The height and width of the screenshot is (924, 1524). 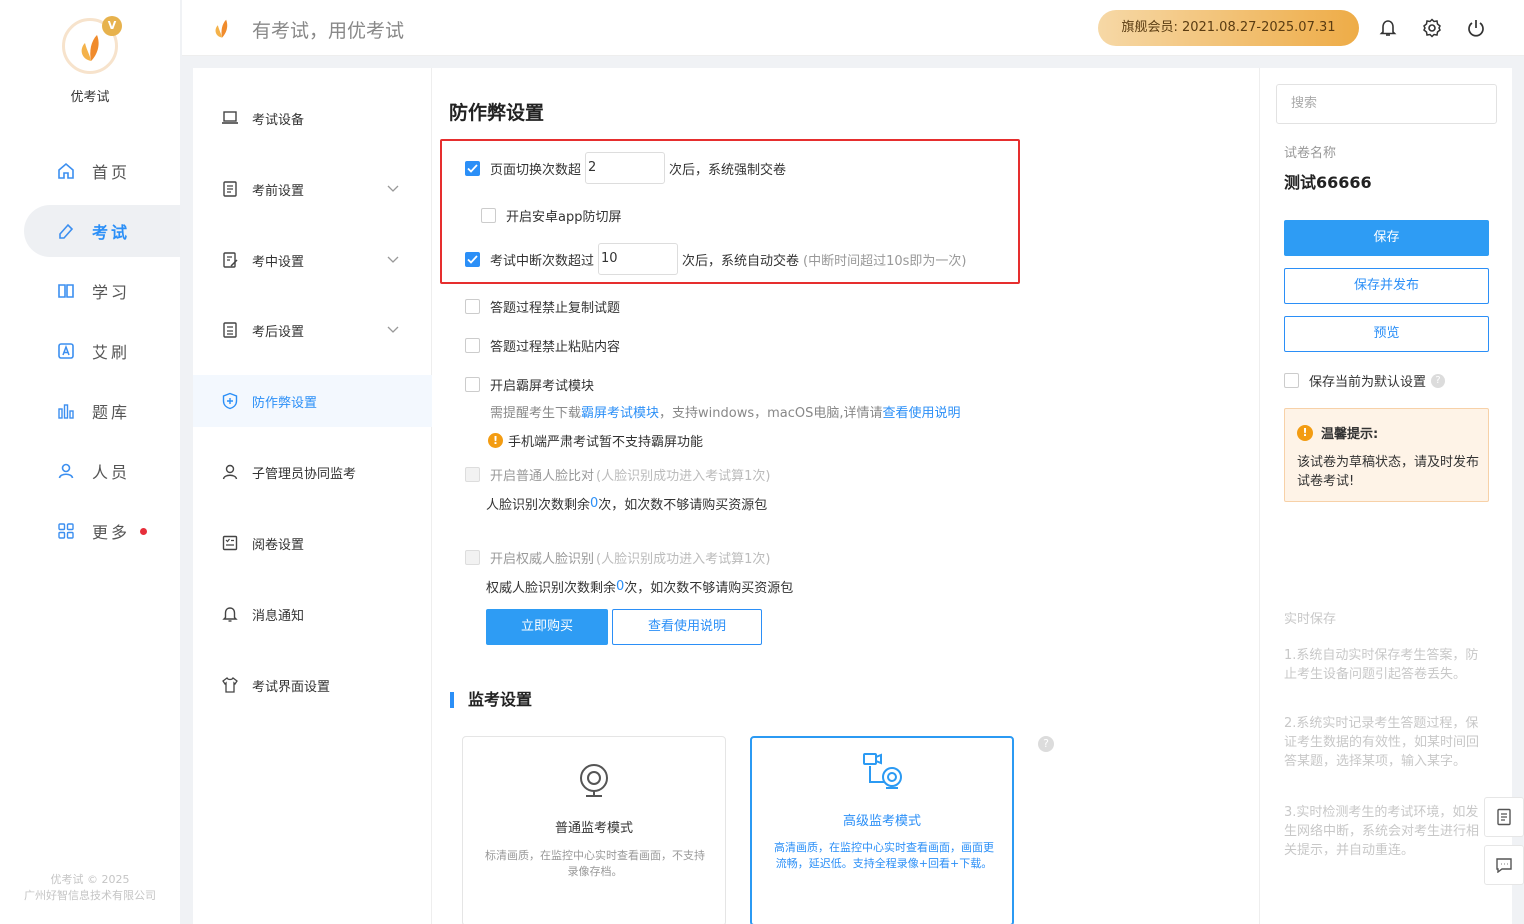 What do you see at coordinates (312, 118) in the screenshot?
I see `submenu-item-exam-device: 考试设备` at bounding box center [312, 118].